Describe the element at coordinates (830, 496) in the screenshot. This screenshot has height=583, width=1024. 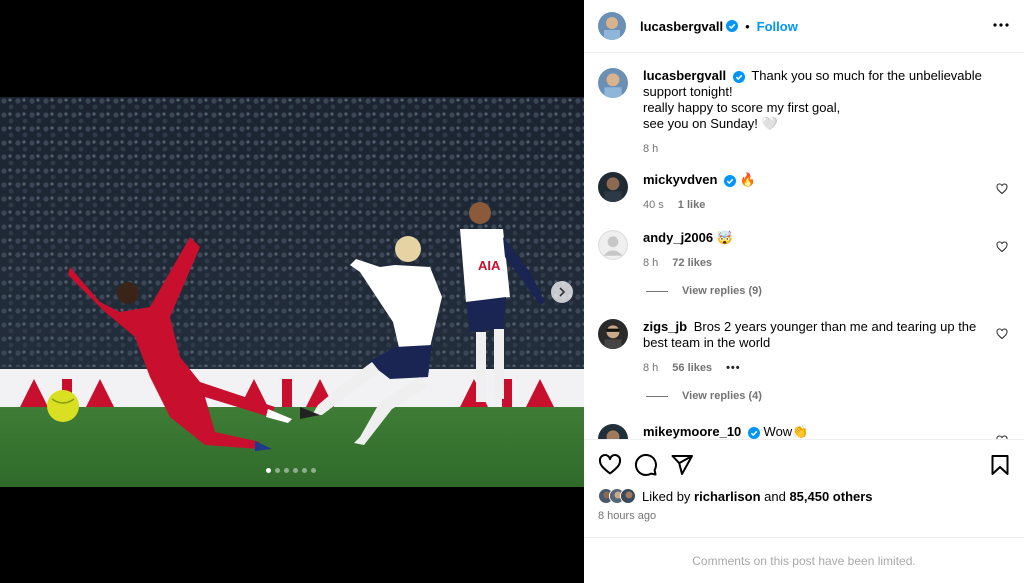
I see `likes-count: 85,450 others` at that location.